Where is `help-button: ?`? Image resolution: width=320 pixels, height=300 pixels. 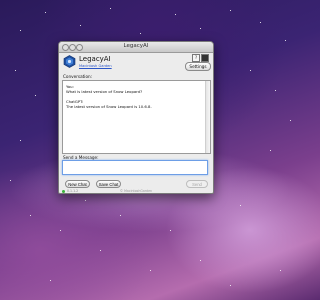 help-button: ? is located at coordinates (196, 58).